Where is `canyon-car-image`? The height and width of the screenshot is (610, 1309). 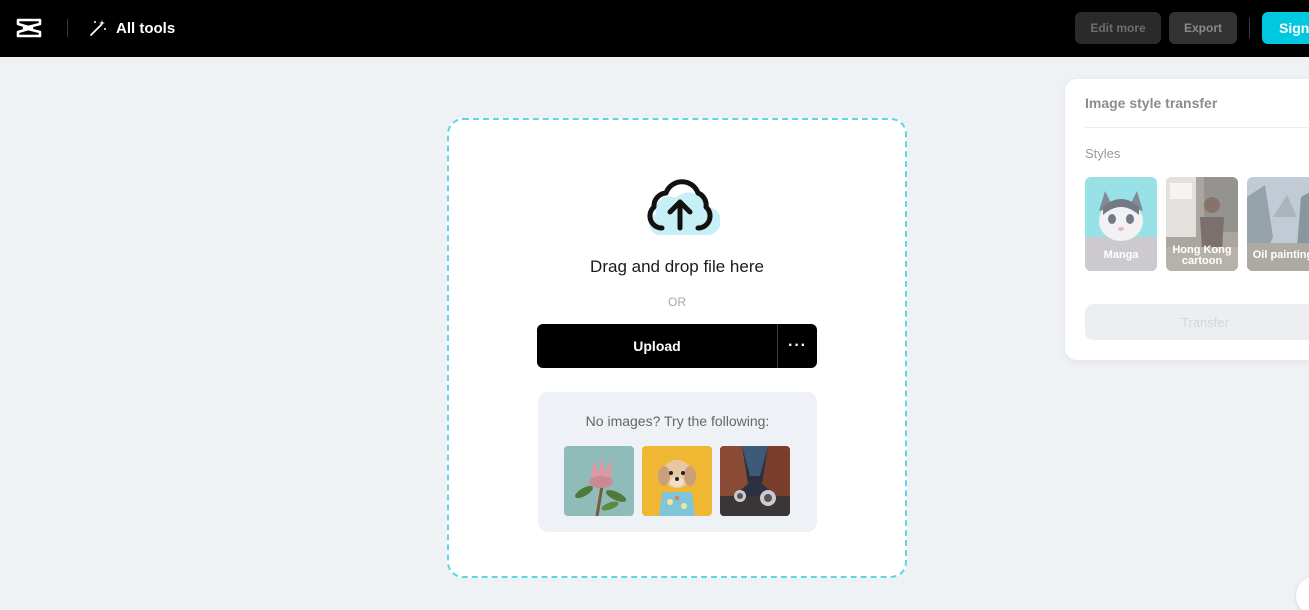
canyon-car-image is located at coordinates (755, 481).